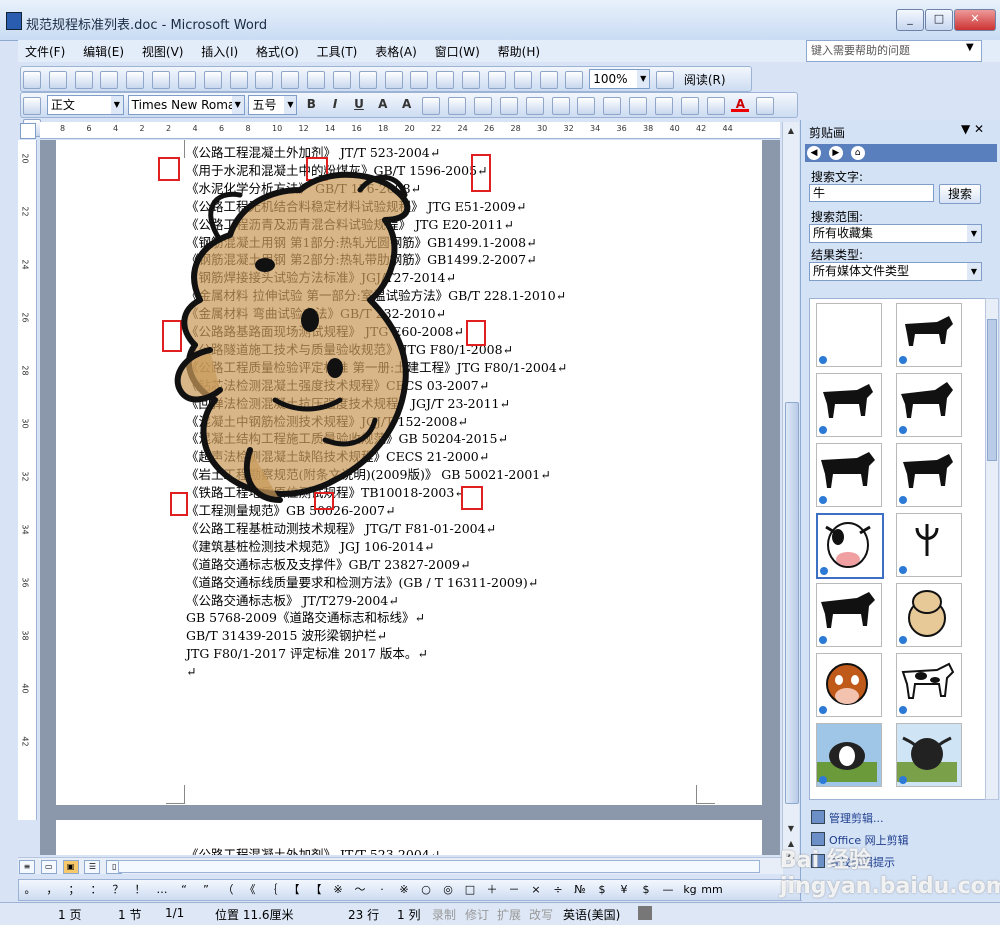 This screenshot has width=1000, height=925. Describe the element at coordinates (32, 106) in the screenshot. I see `styles-formatting-icon` at that location.